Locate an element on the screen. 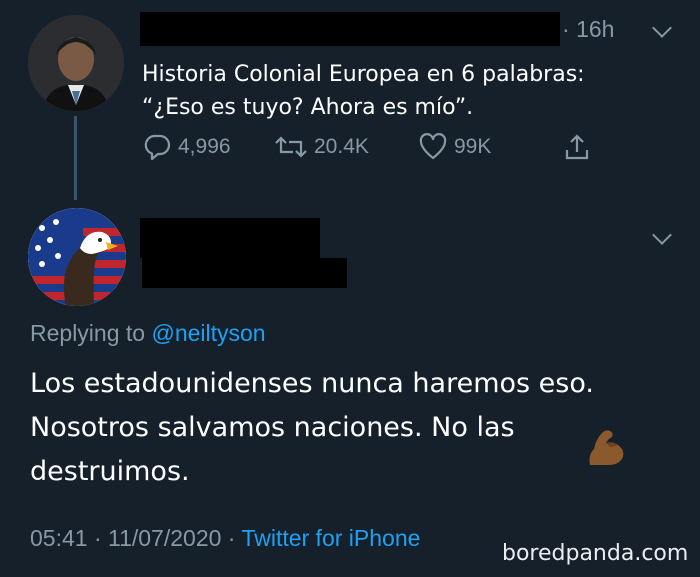 The height and width of the screenshot is (577, 700). like-count: 99K is located at coordinates (473, 146).